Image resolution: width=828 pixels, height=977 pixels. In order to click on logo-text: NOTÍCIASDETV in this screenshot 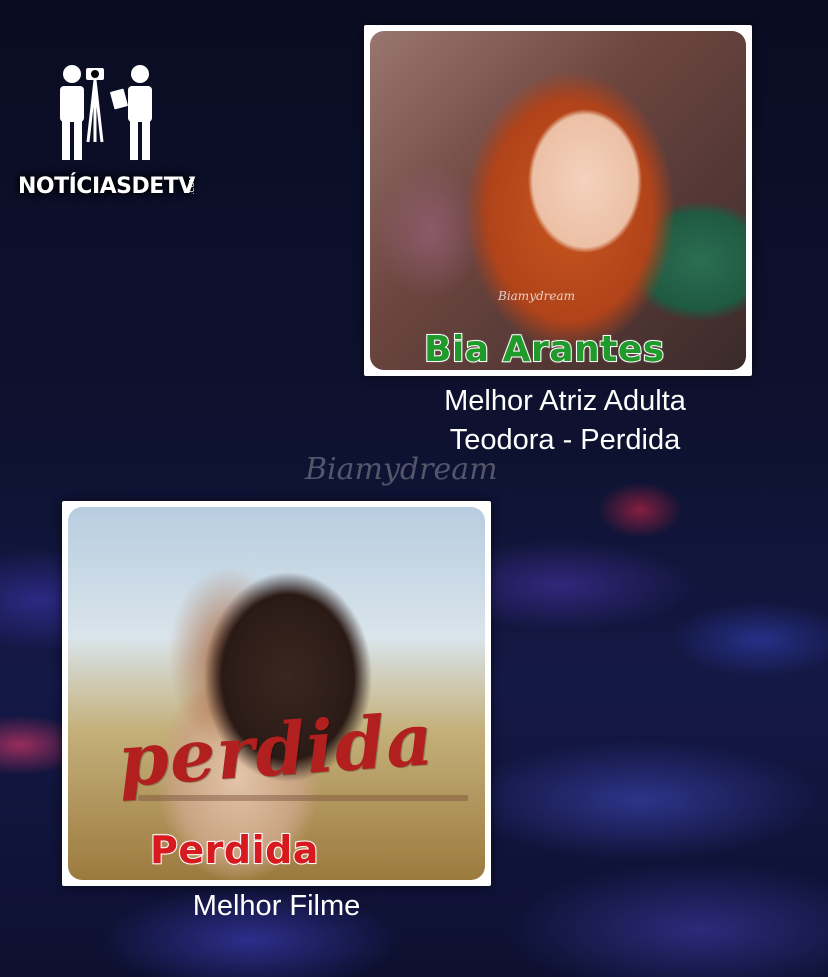, I will do `click(106, 186)`.